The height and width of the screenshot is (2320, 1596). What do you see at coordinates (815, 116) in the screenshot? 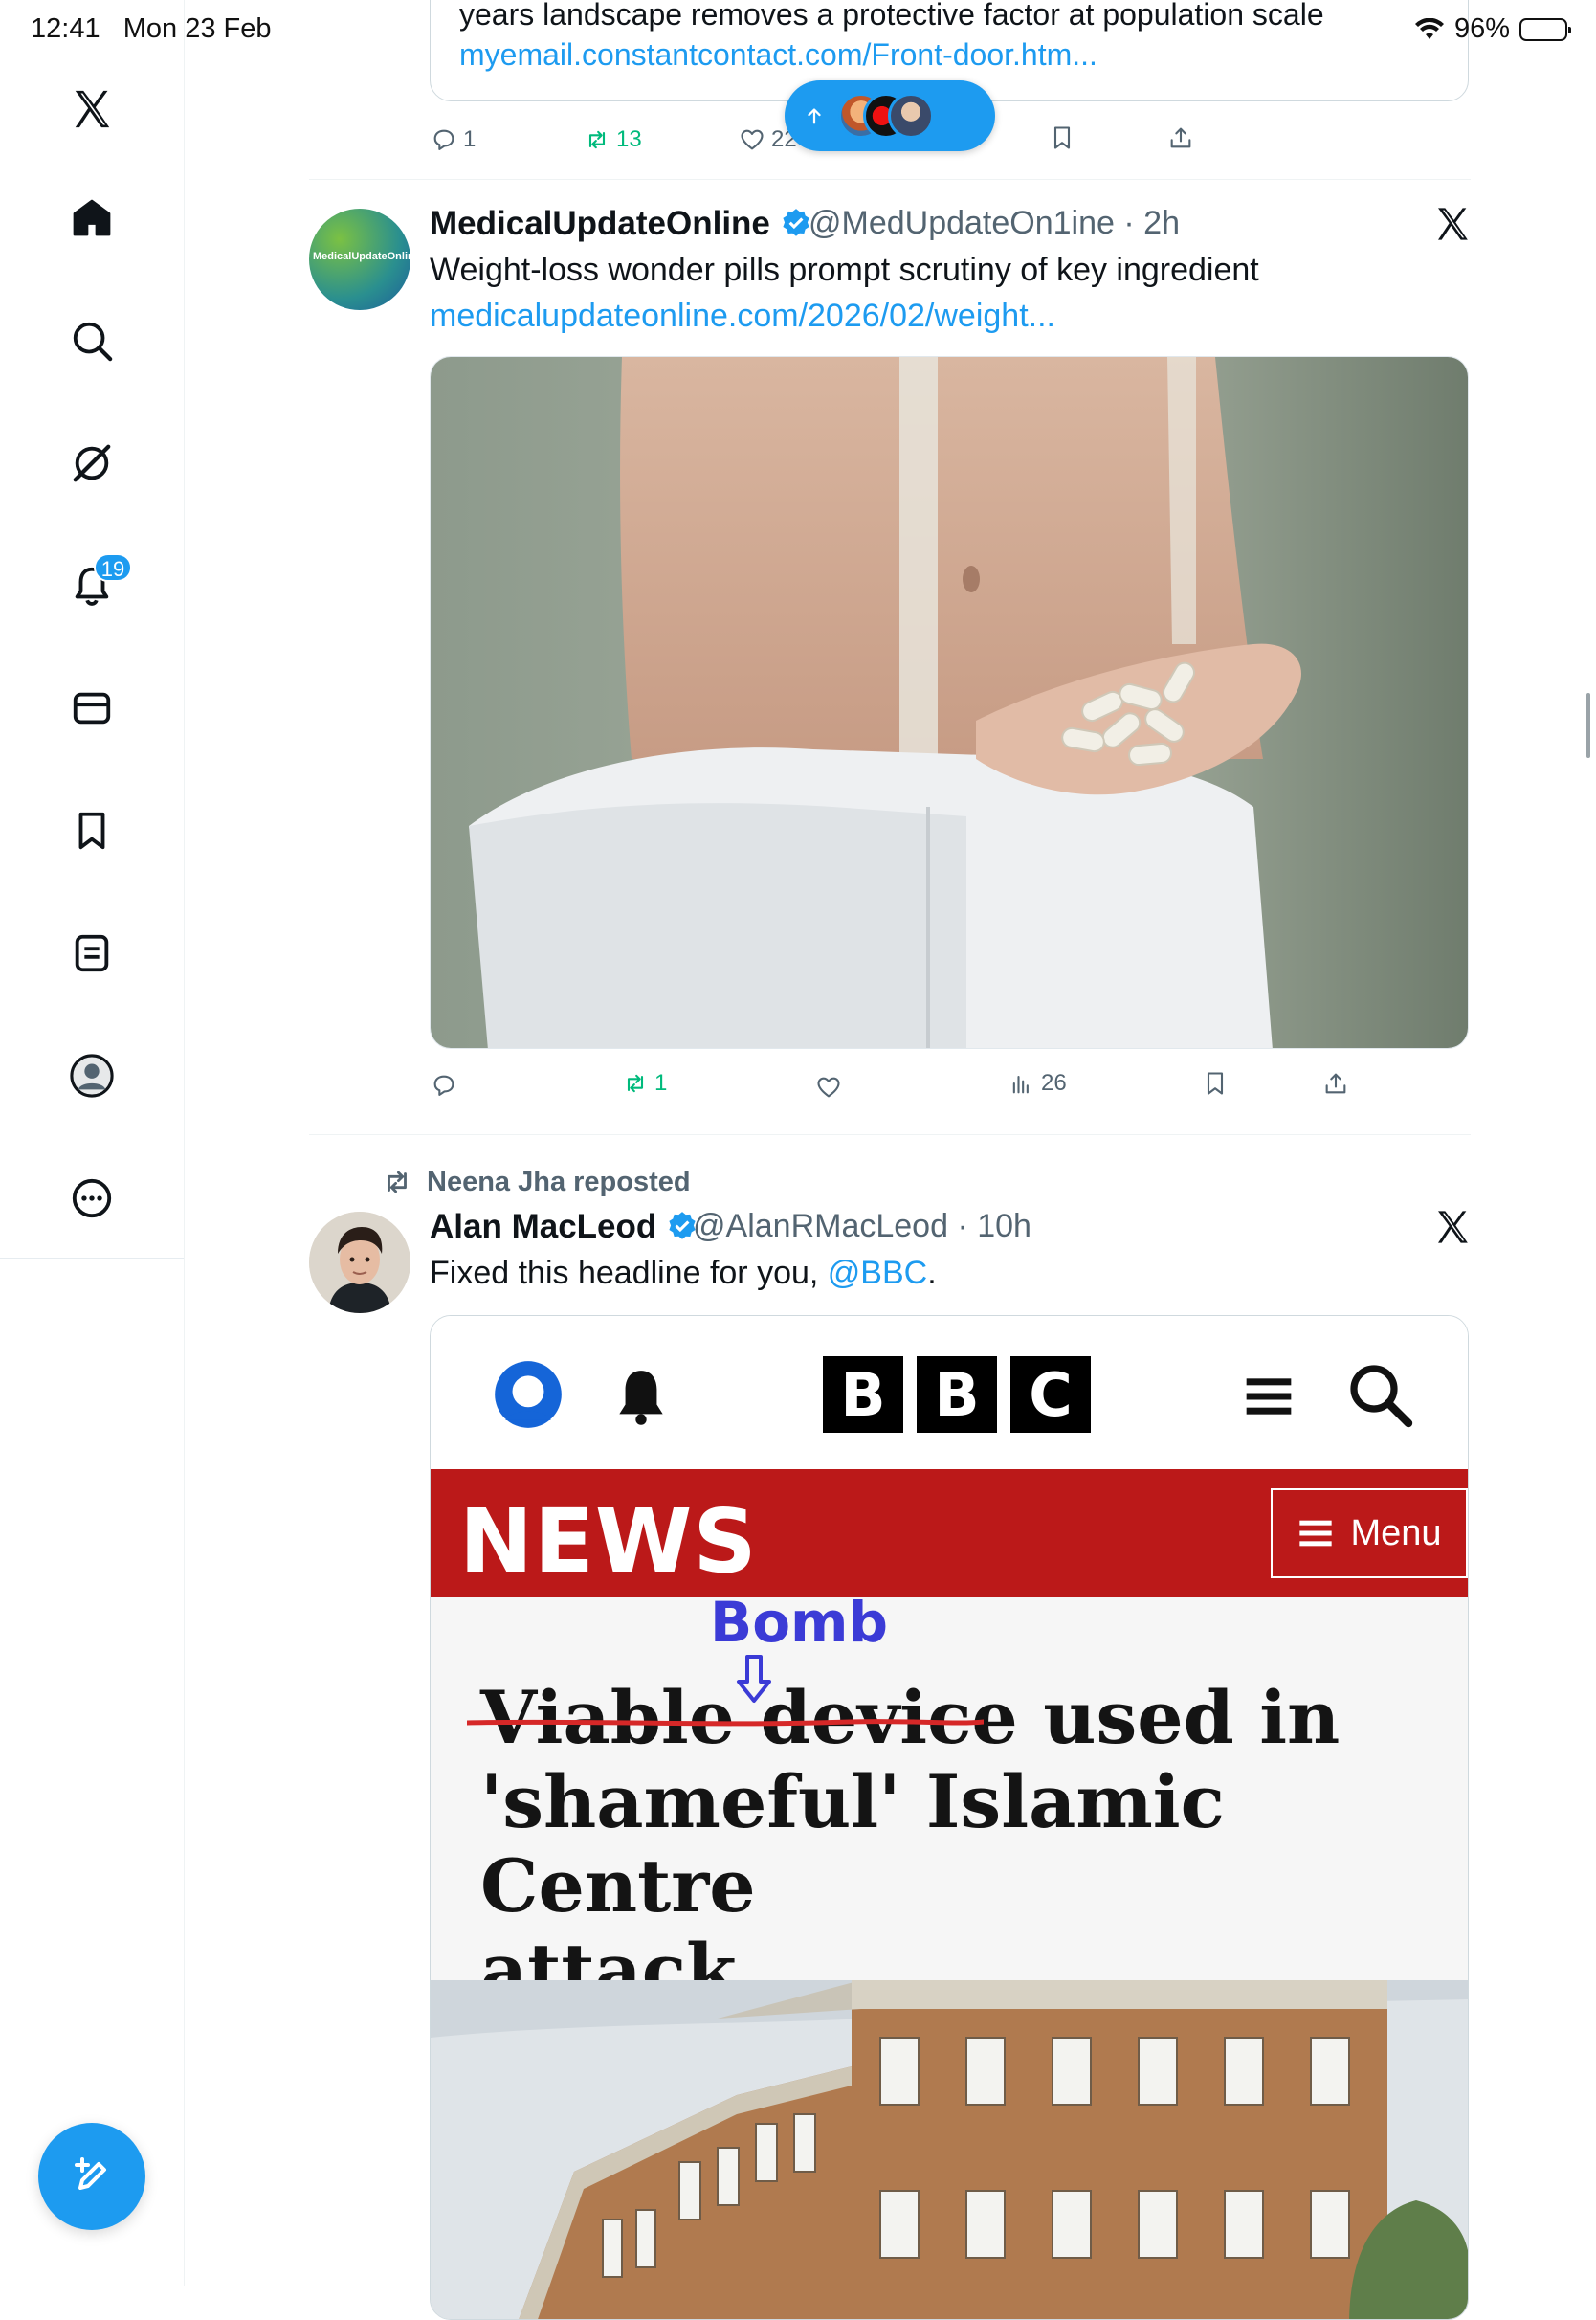
I see `arrow-up-icon` at bounding box center [815, 116].